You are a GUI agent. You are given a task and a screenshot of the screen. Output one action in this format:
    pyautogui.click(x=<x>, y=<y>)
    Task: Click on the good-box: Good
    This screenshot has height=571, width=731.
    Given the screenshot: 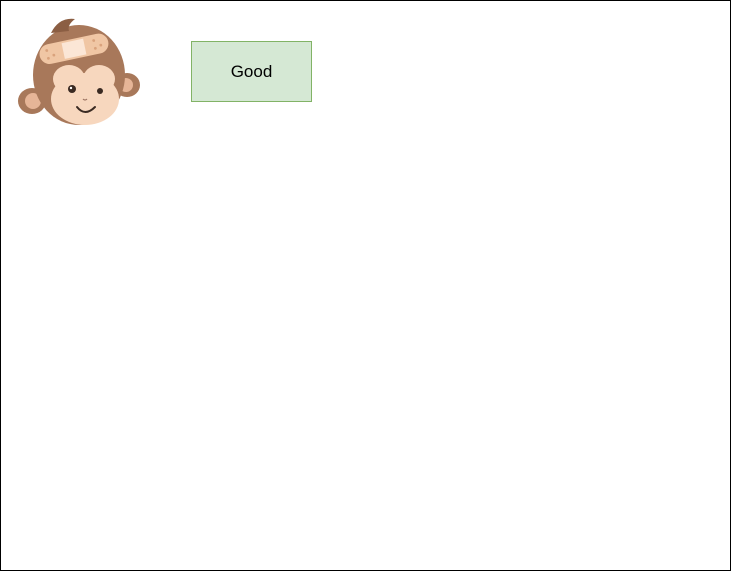 What is the action you would take?
    pyautogui.click(x=251, y=71)
    